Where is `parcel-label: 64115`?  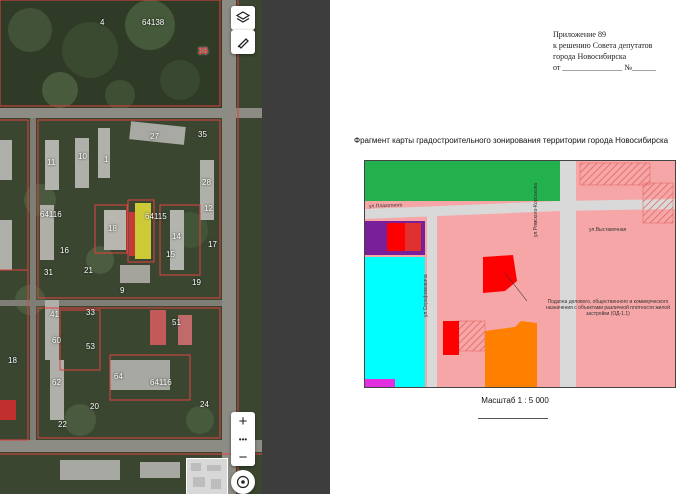
parcel-label: 64115 is located at coordinates (156, 216).